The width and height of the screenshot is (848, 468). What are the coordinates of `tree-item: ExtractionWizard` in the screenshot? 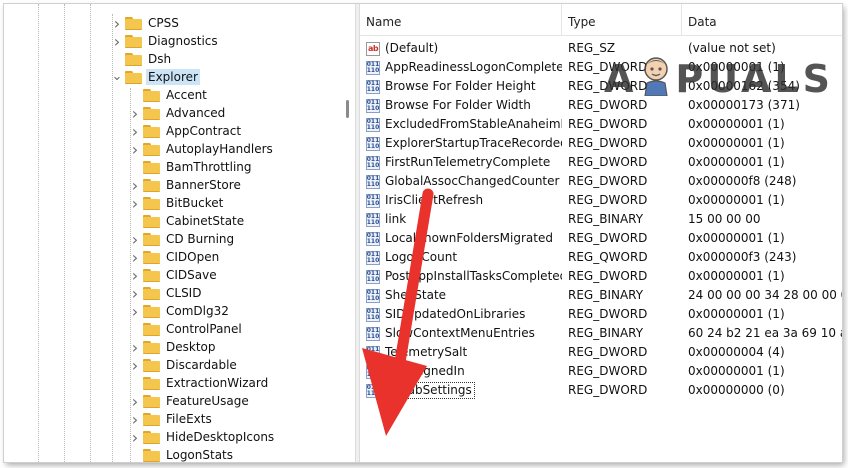 It's located at (179, 383).